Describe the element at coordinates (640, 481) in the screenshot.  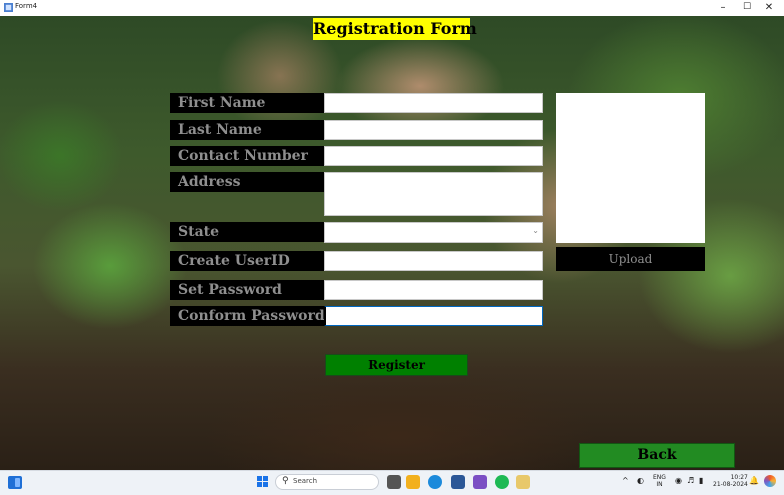
I see `copilot-icon: ◐` at that location.